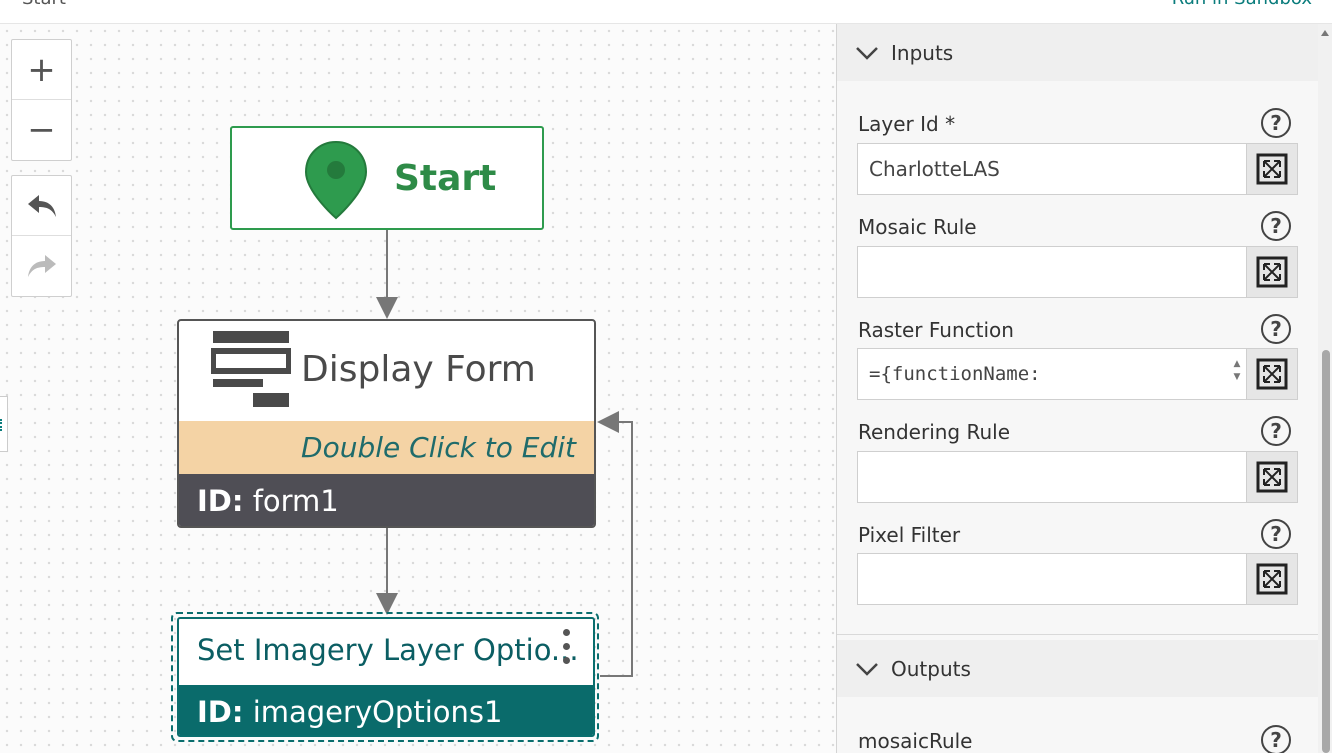 The width and height of the screenshot is (1332, 753). What do you see at coordinates (386, 447) in the screenshot?
I see `edit-hint: Double Click to Edit` at bounding box center [386, 447].